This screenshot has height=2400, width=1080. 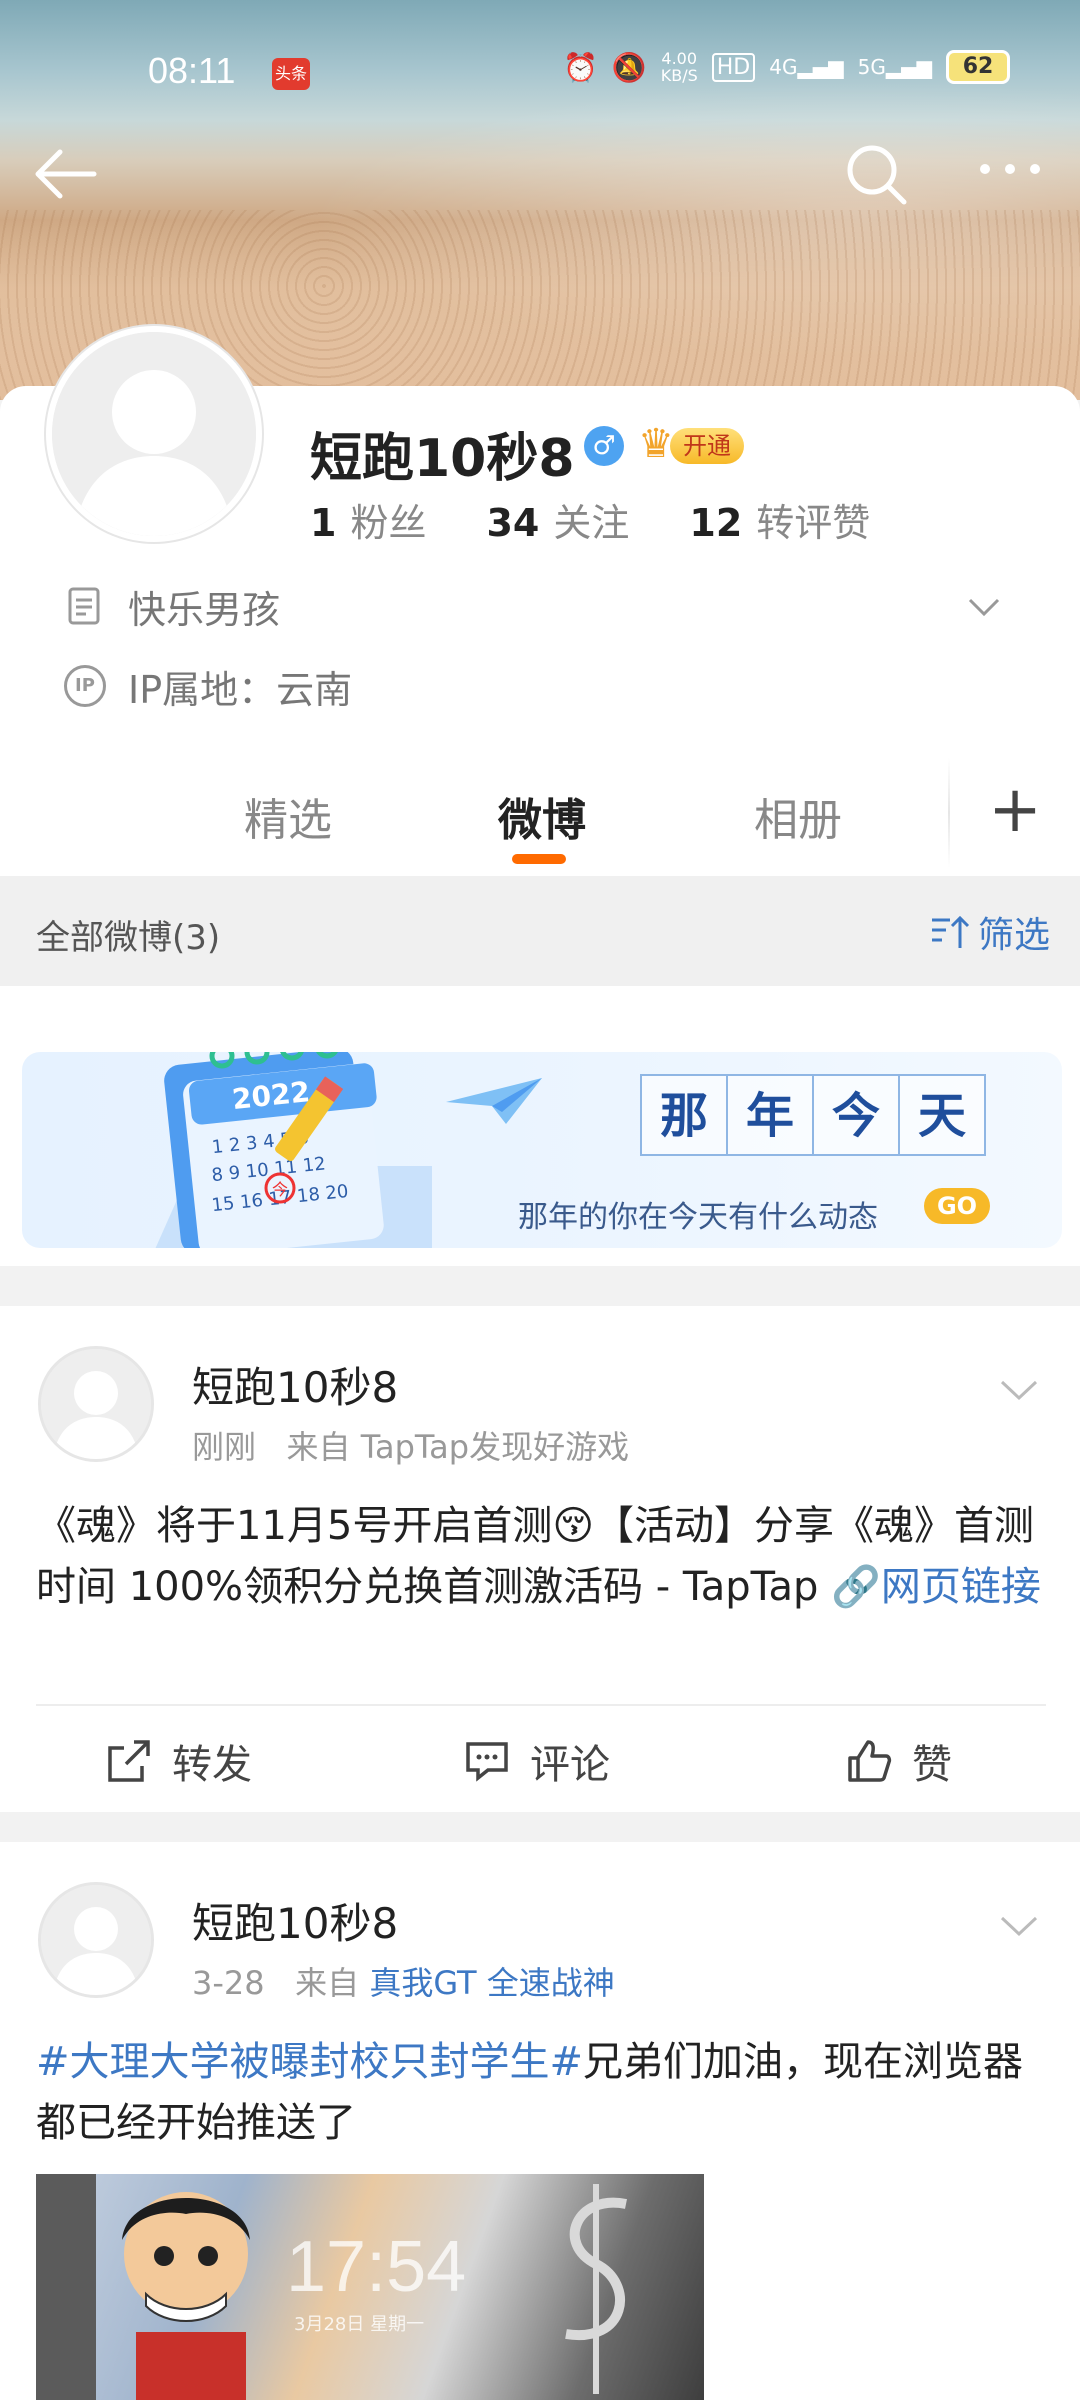 What do you see at coordinates (813, 523) in the screenshot?
I see `stat-interactions-label: 转评赞` at bounding box center [813, 523].